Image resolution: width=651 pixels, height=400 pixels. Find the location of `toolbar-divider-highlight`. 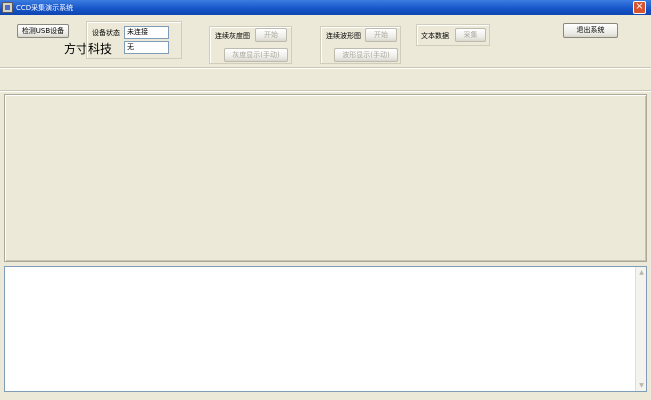

toolbar-divider-highlight is located at coordinates (325, 68).